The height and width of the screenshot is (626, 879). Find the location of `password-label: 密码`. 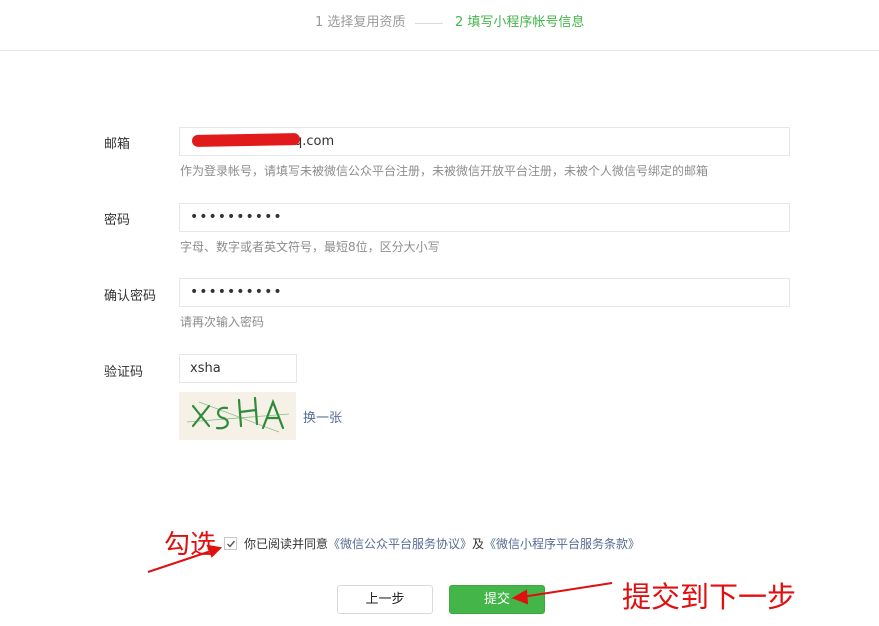

password-label: 密码 is located at coordinates (117, 220).